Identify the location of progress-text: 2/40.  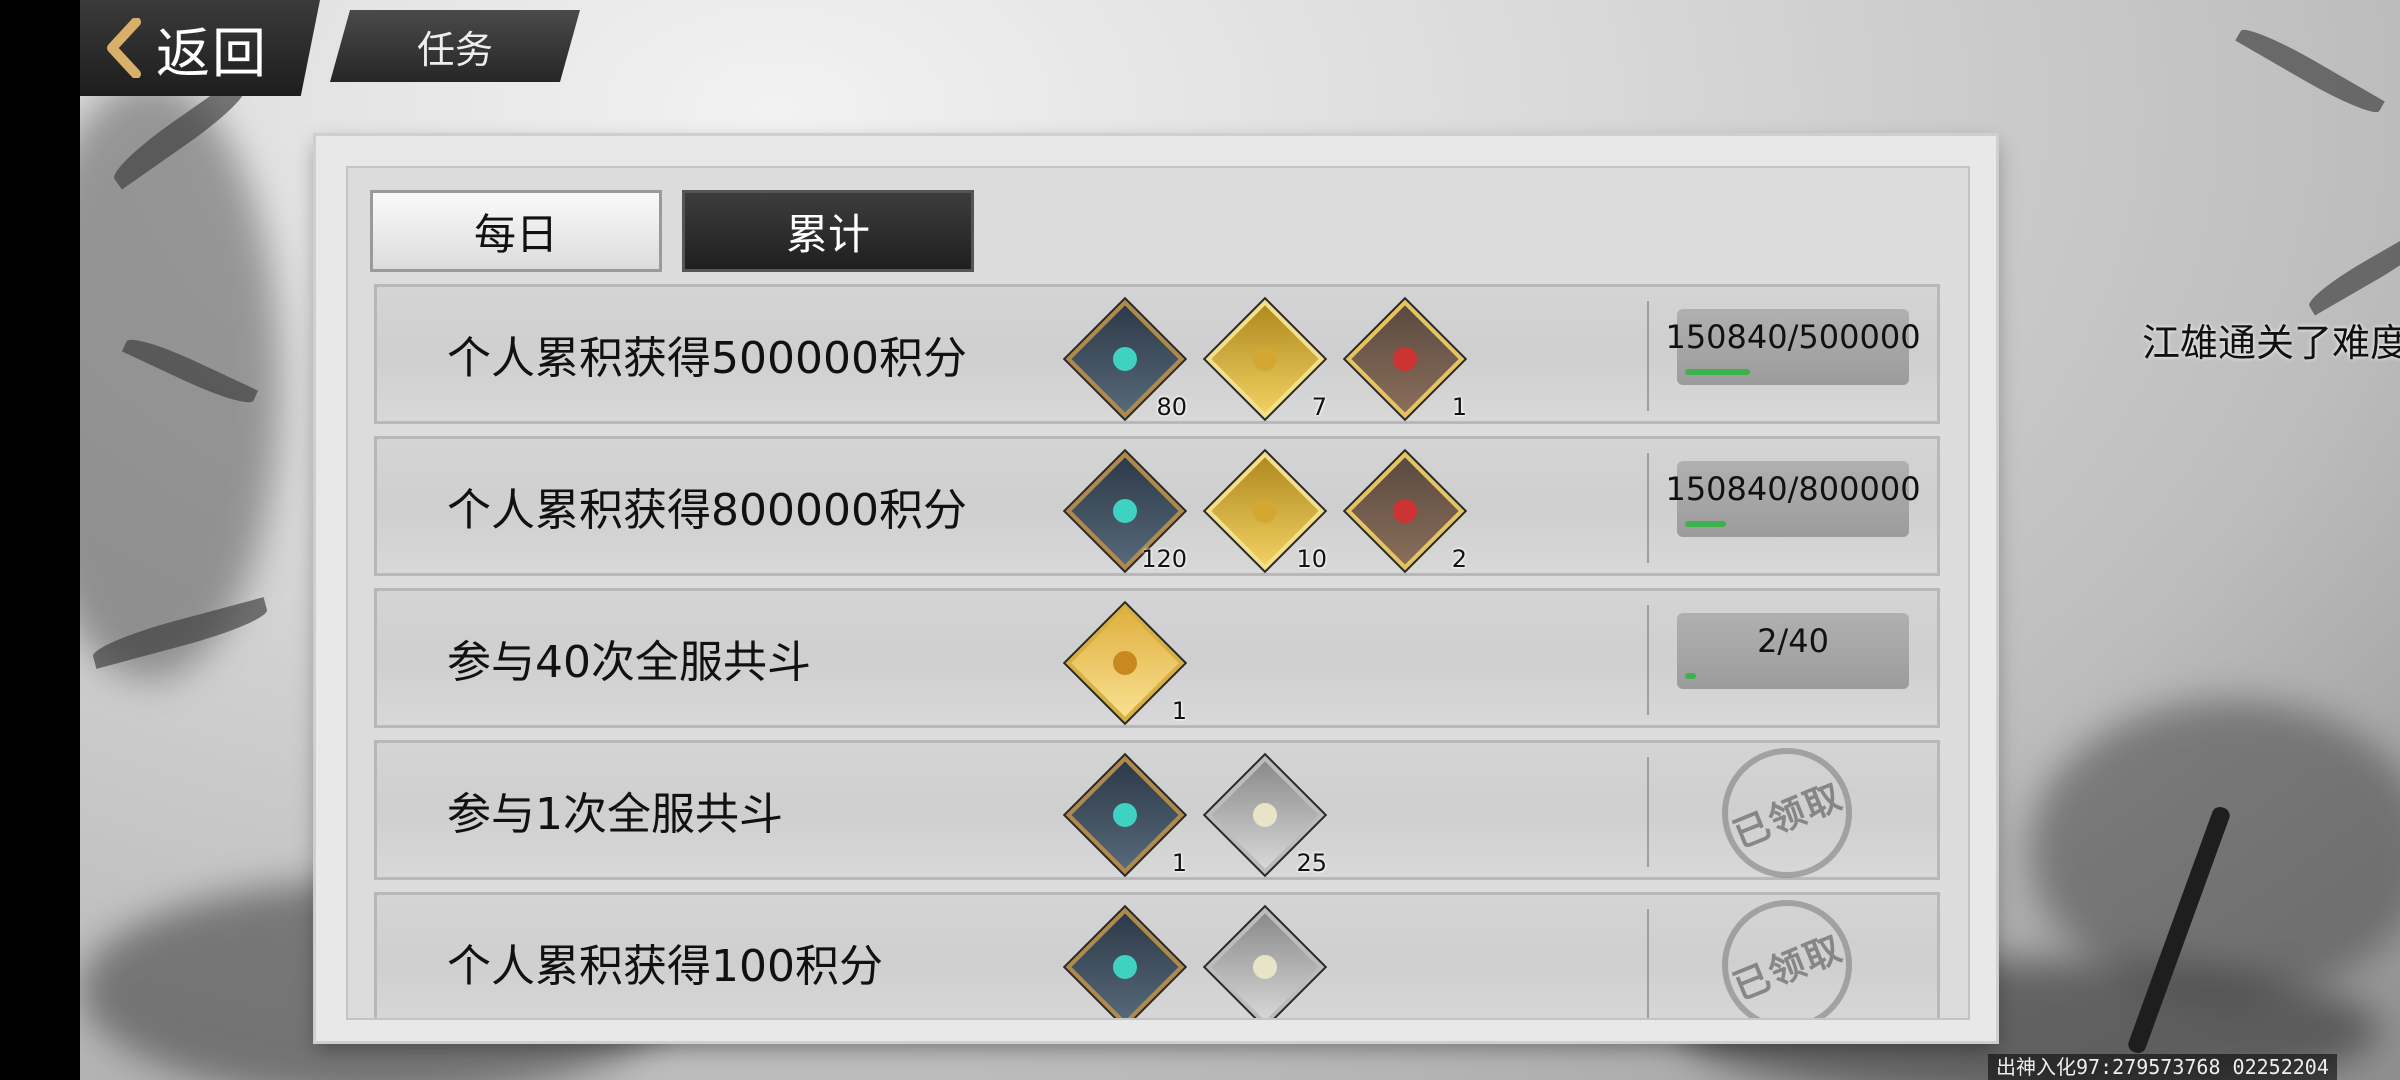
(1793, 641).